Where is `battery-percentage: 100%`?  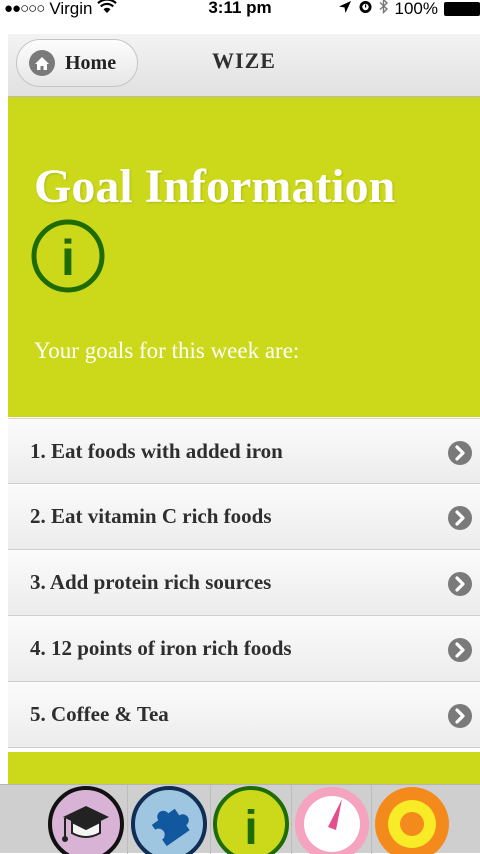 battery-percentage: 100% is located at coordinates (416, 9).